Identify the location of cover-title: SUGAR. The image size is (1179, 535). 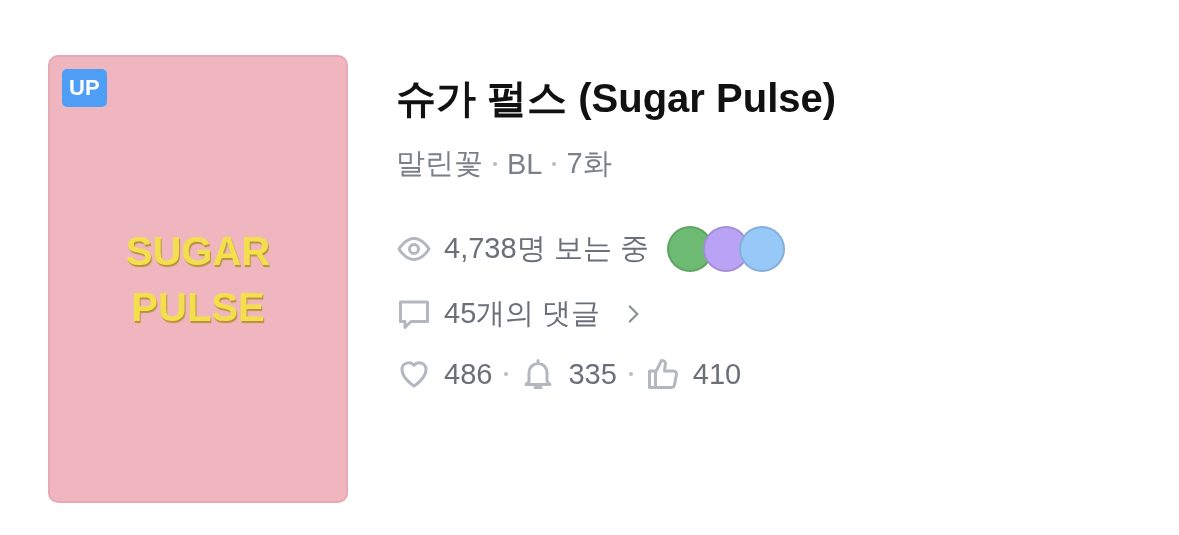
(198, 251).